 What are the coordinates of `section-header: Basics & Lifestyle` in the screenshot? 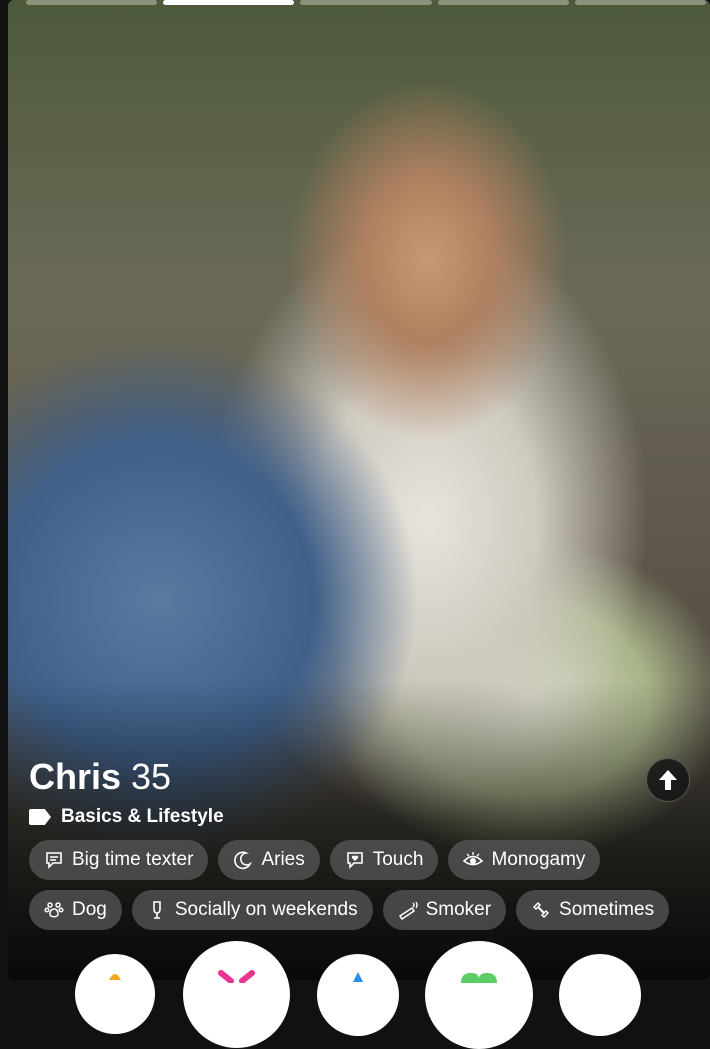 It's located at (126, 817).